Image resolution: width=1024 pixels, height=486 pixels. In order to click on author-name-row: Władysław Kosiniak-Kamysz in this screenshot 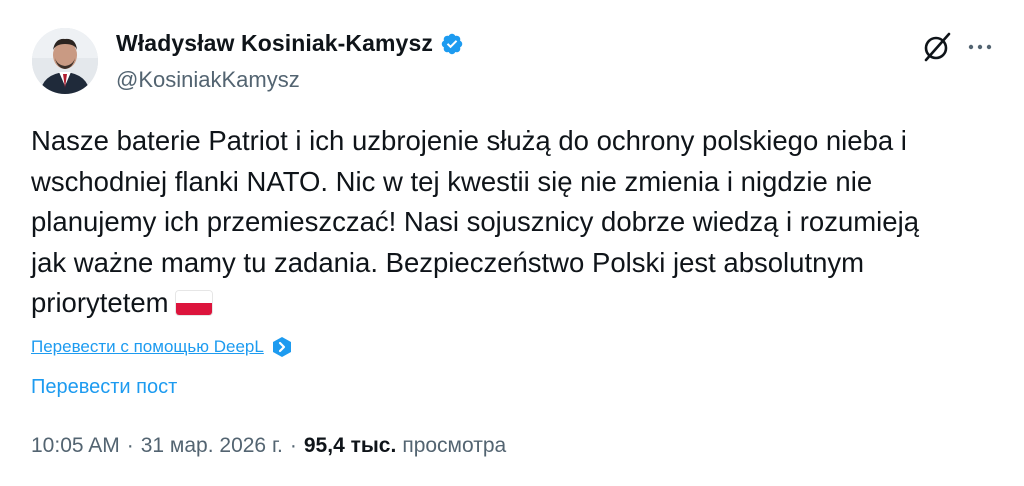, I will do `click(290, 43)`.